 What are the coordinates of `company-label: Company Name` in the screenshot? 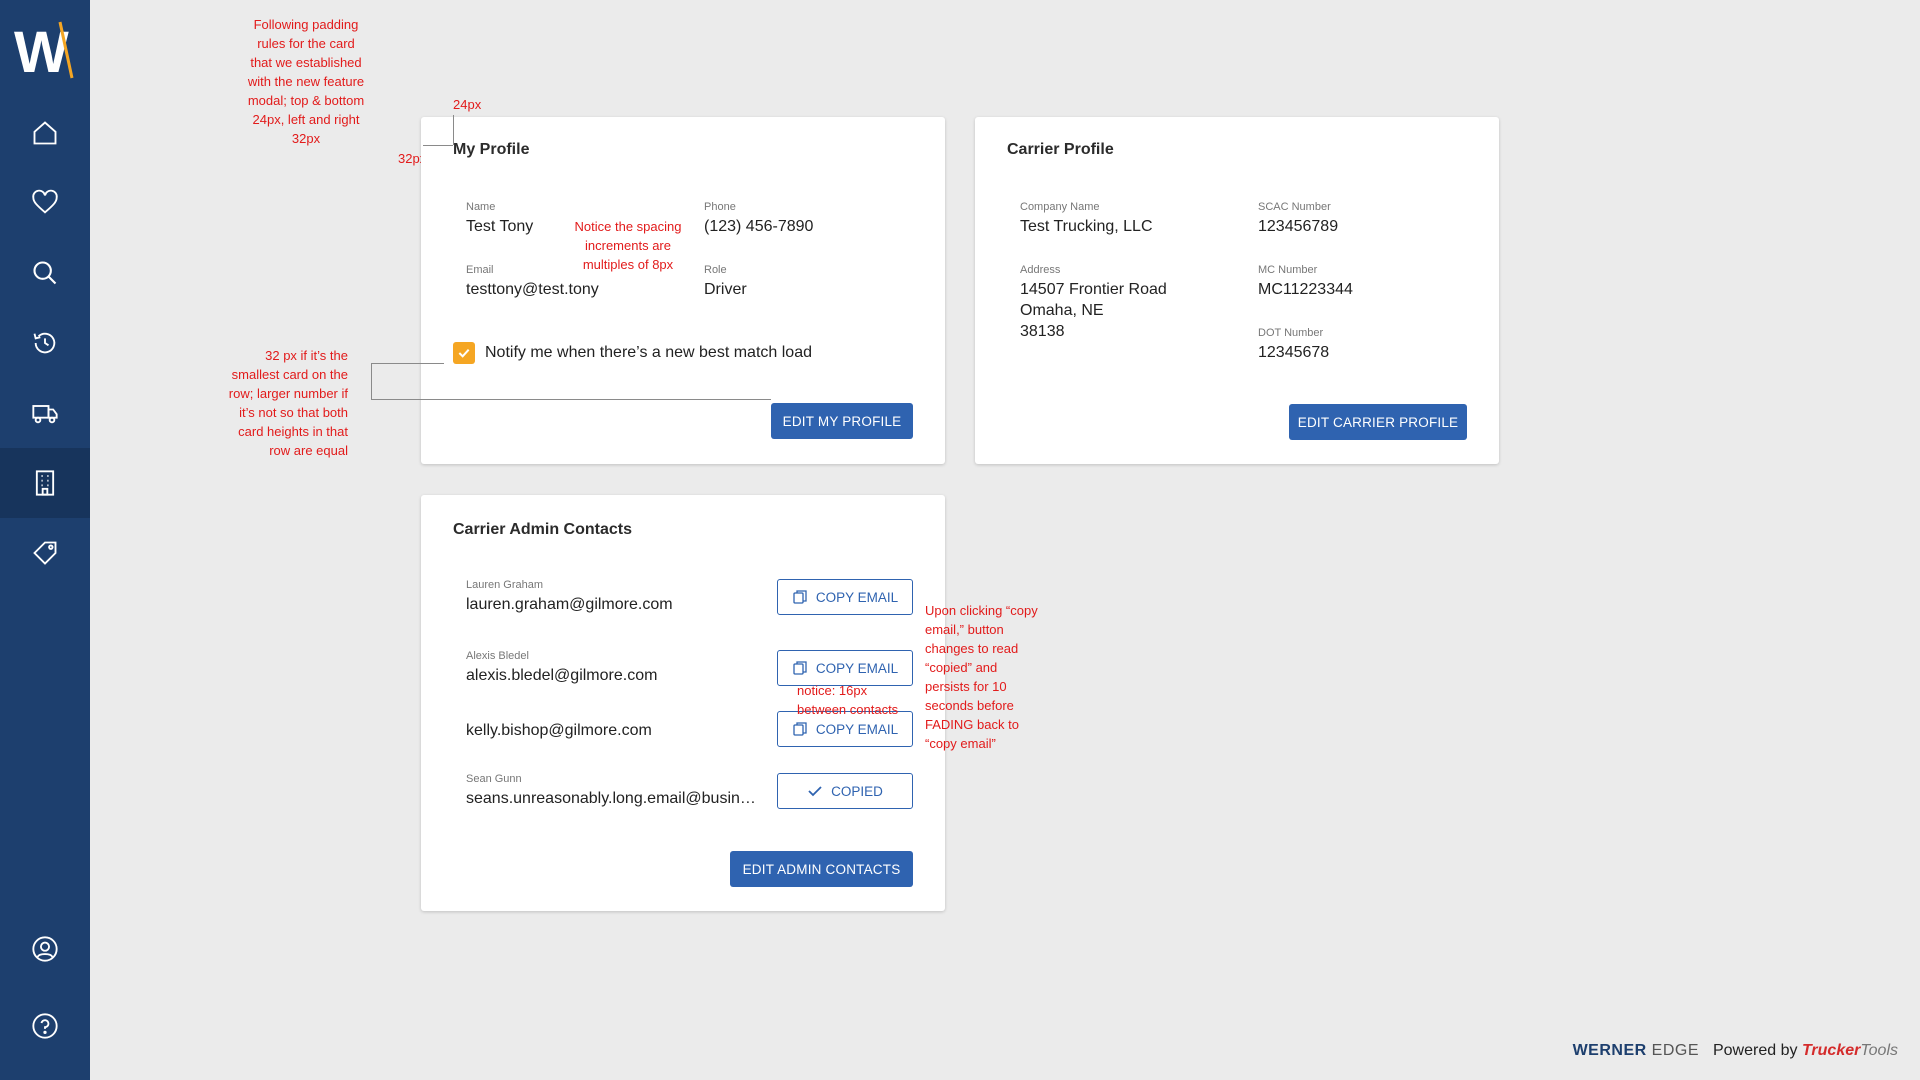 It's located at (1060, 207).